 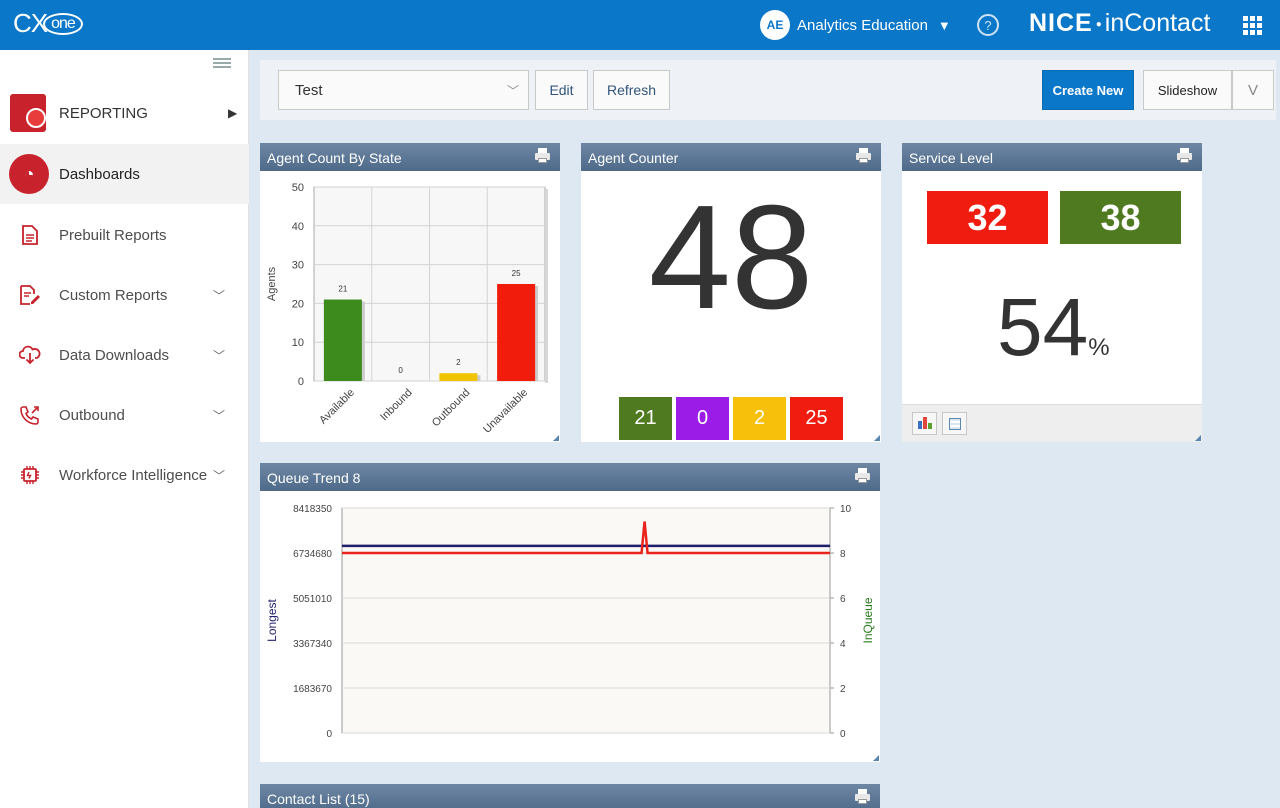 I want to click on y2-tick-label: 2, so click(x=843, y=689).